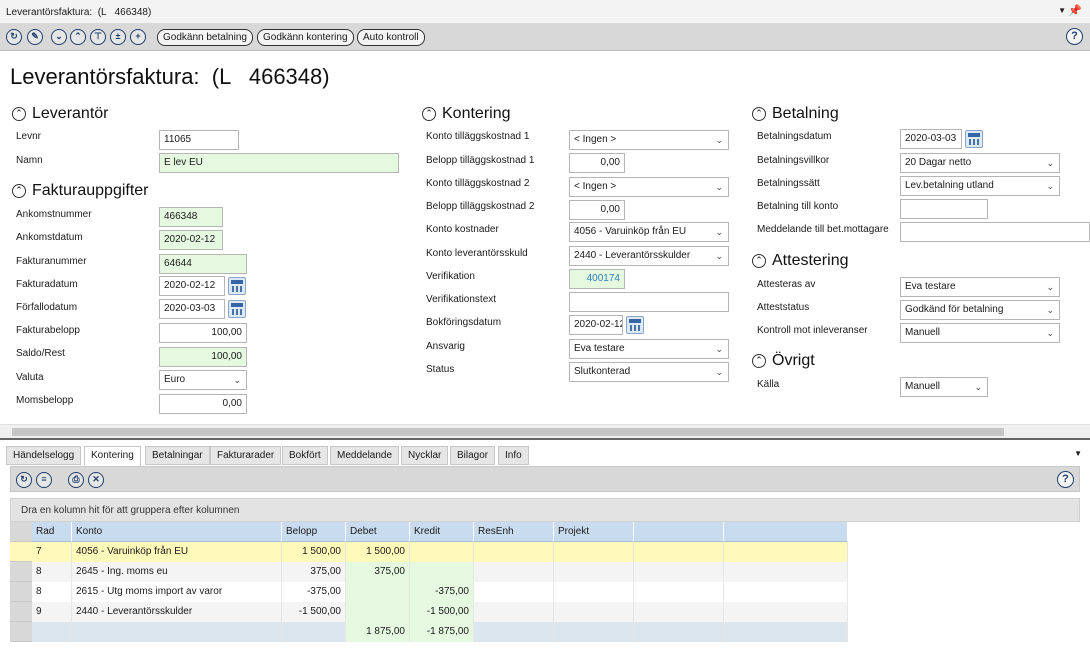  I want to click on tools-icon: ✕, so click(96, 480).